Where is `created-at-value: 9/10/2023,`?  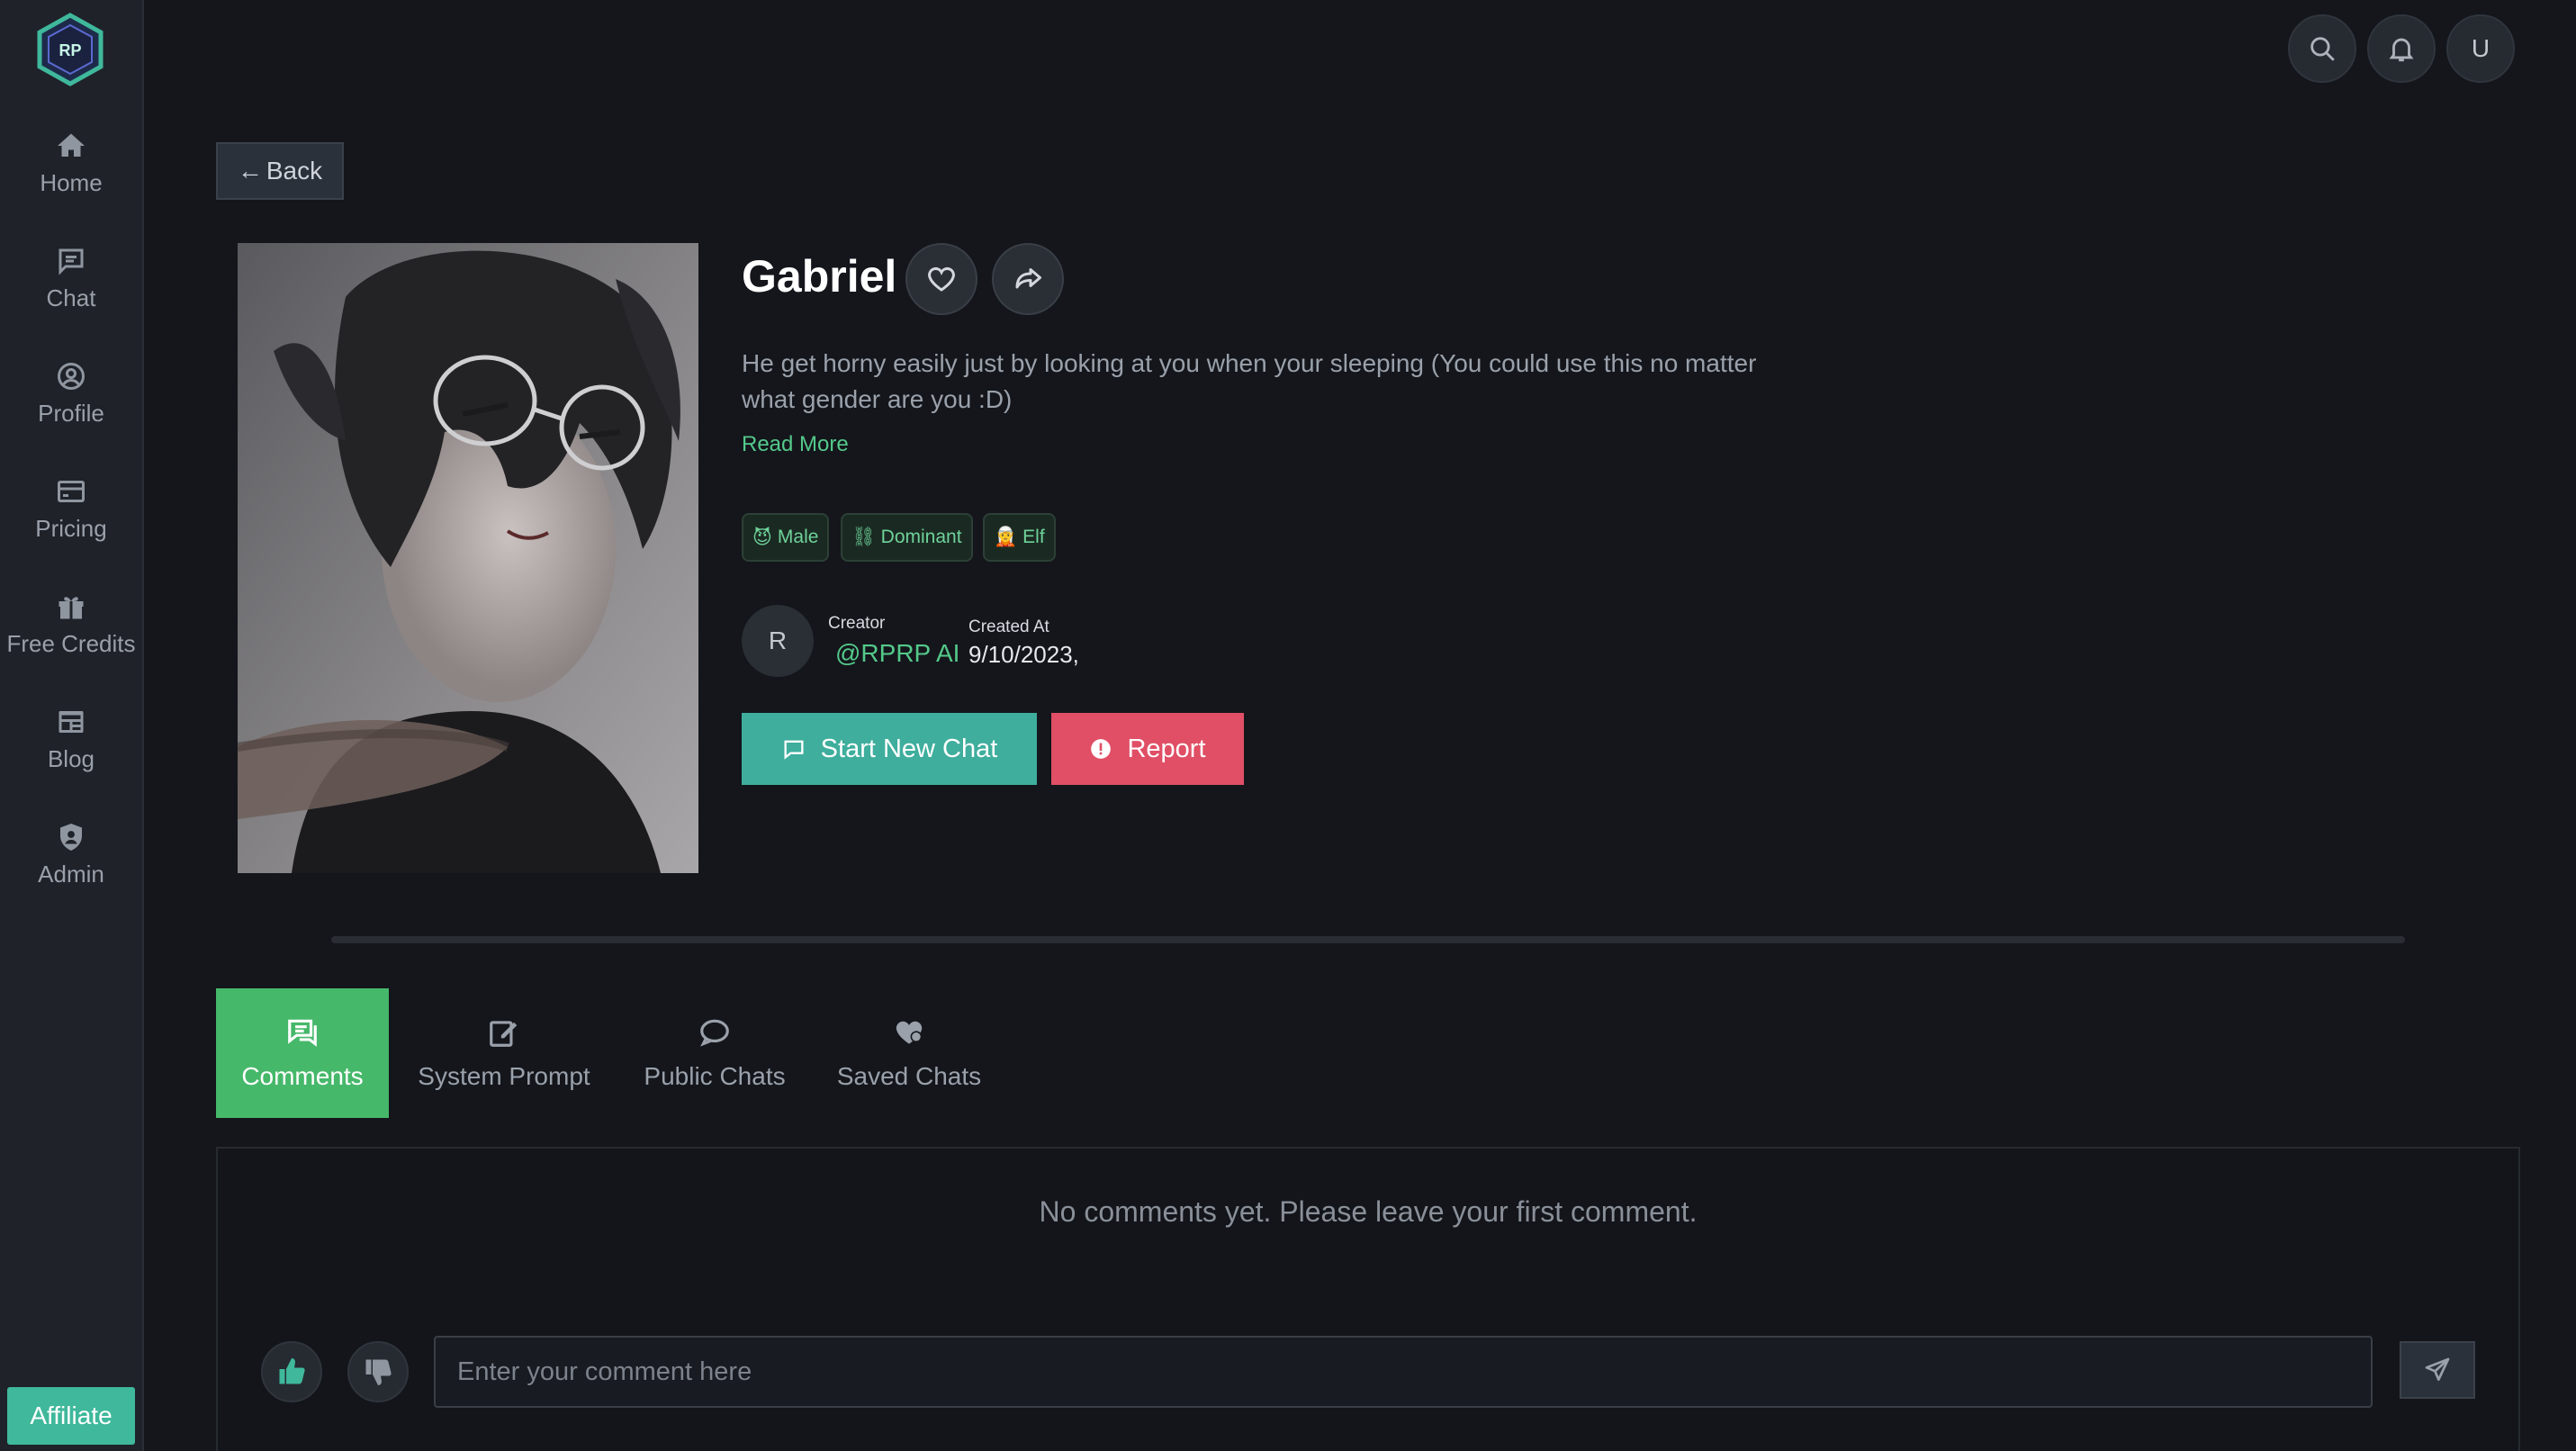 created-at-value: 9/10/2023, is located at coordinates (1023, 654).